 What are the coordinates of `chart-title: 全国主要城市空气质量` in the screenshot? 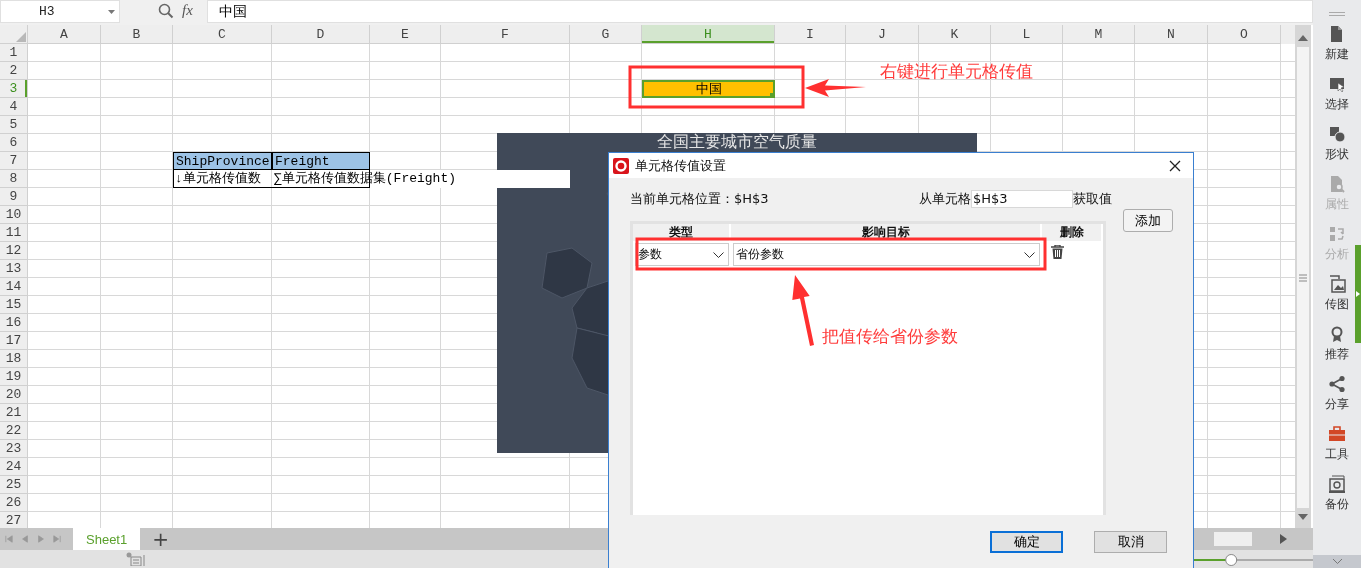 It's located at (737, 142).